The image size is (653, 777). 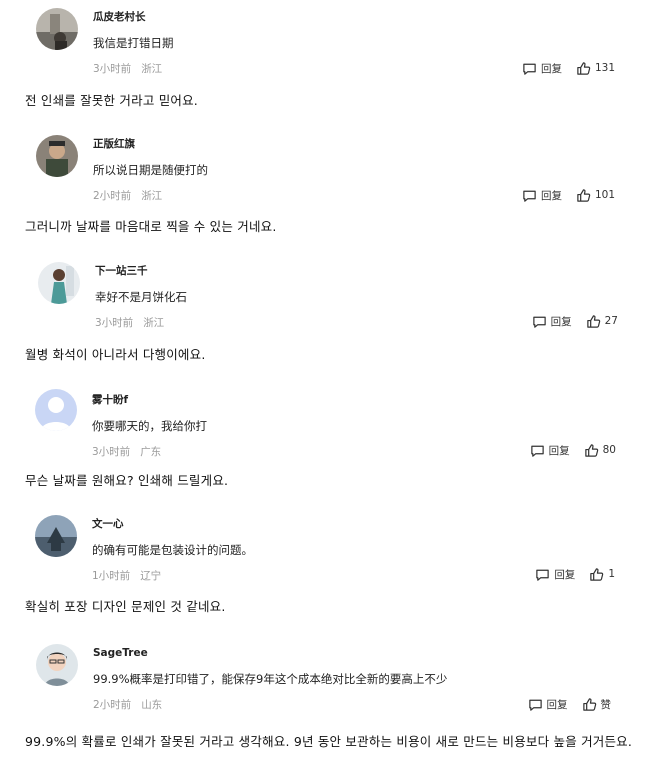 I want to click on like-count: 101, so click(x=604, y=195).